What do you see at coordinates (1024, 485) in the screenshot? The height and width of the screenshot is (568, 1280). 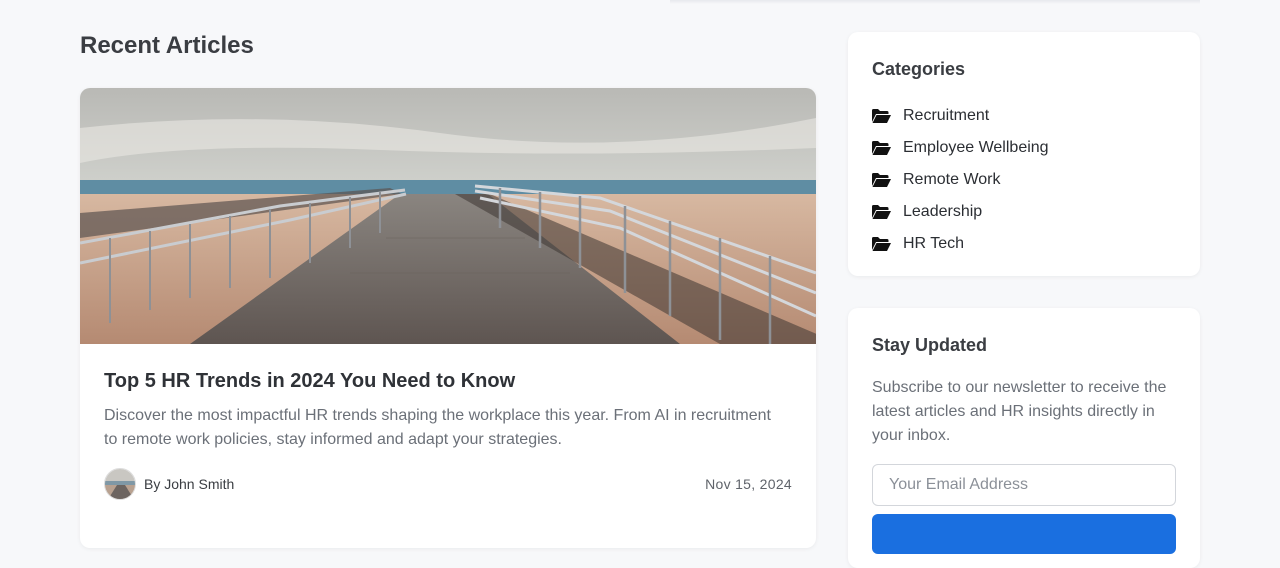 I see `email-input` at bounding box center [1024, 485].